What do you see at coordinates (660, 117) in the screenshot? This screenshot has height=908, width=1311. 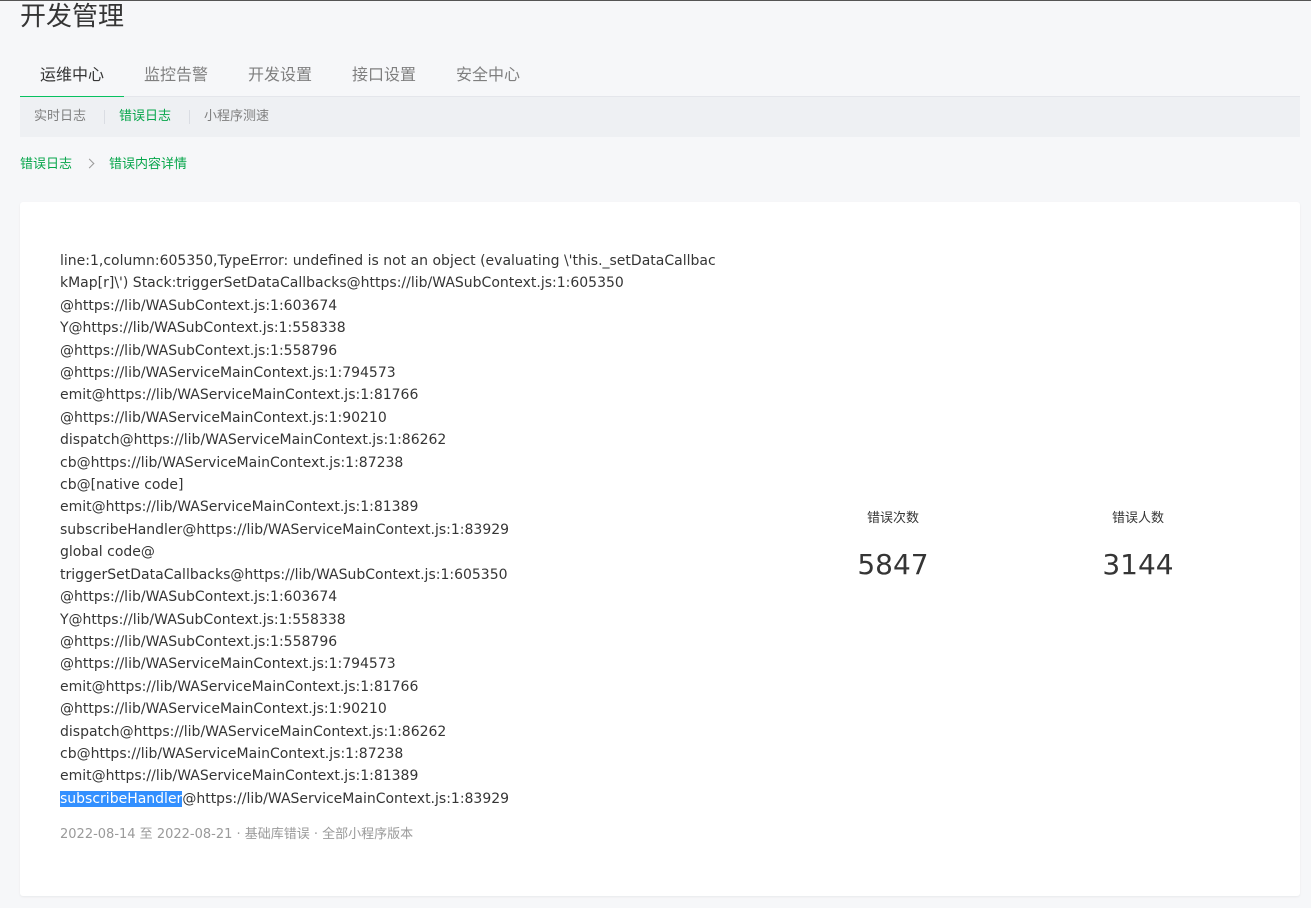 I see `sub-navigation: 实时日志 错误日志 小程序测速` at bounding box center [660, 117].